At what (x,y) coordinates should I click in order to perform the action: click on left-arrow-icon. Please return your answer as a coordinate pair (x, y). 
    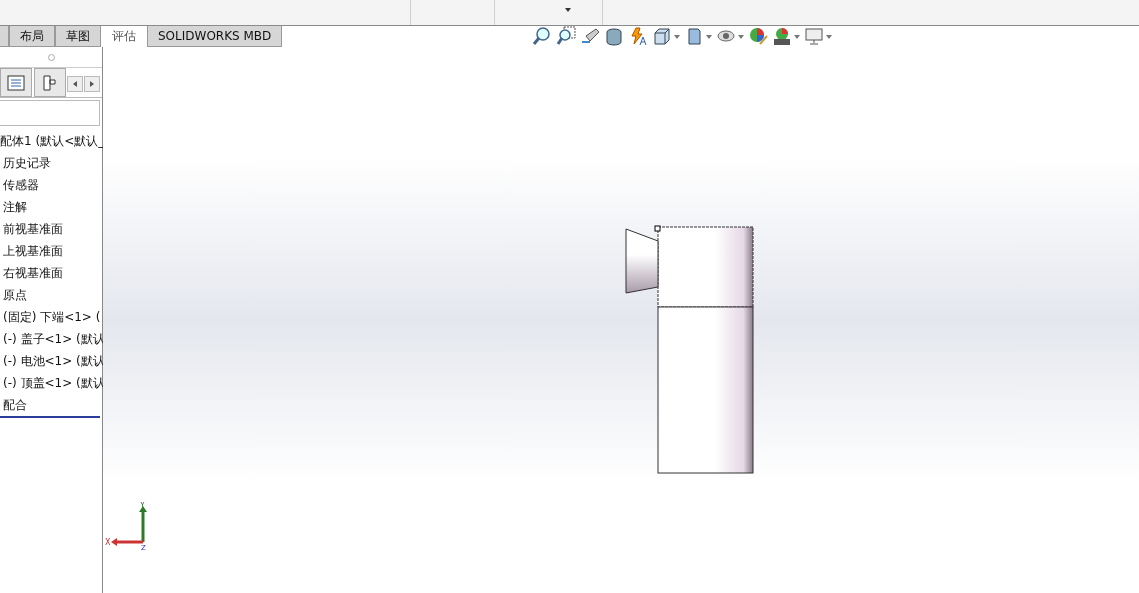
    Looking at the image, I should click on (75, 84).